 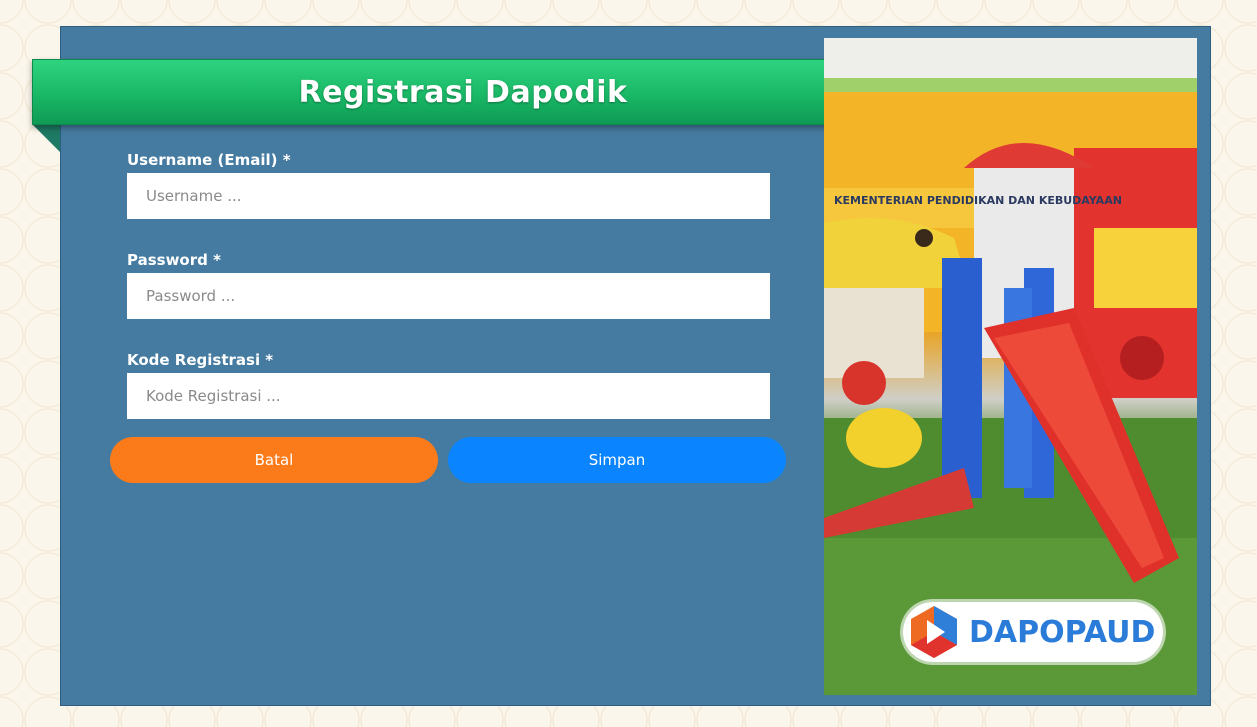 What do you see at coordinates (1062, 632) in the screenshot?
I see `logo-text: DAPOPAUD` at bounding box center [1062, 632].